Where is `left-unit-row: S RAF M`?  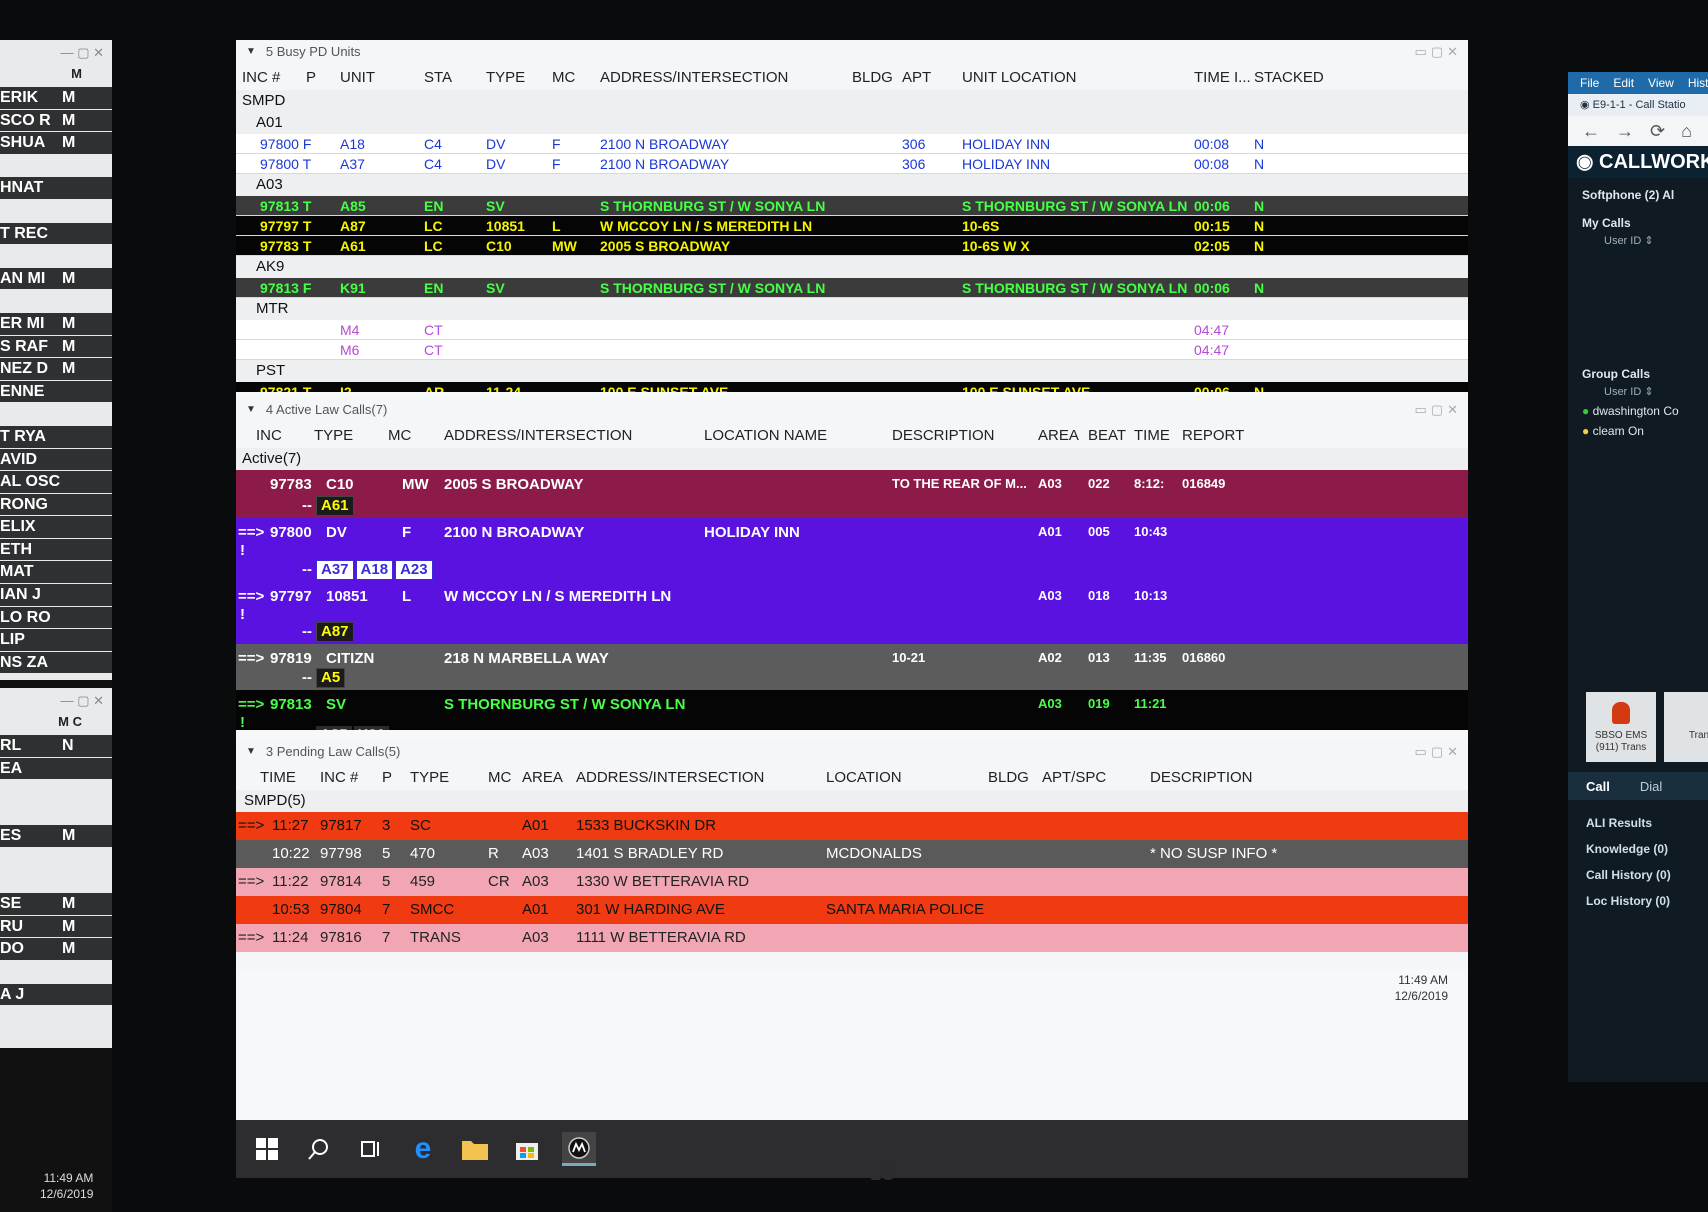
left-unit-row: S RAF M is located at coordinates (56, 346).